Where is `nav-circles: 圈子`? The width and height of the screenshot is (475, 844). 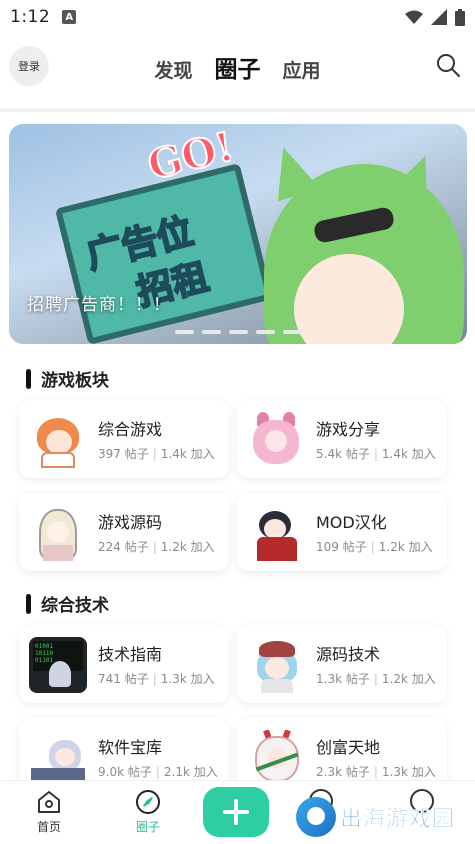
nav-circles: 圈子 is located at coordinates (148, 812).